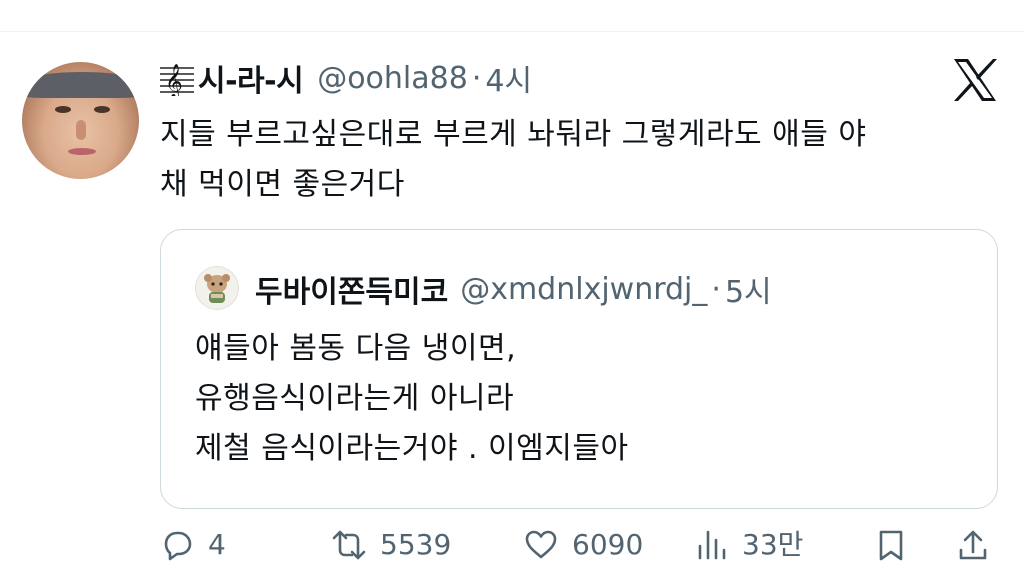  Describe the element at coordinates (217, 544) in the screenshot. I see `reply-count: 4` at that location.